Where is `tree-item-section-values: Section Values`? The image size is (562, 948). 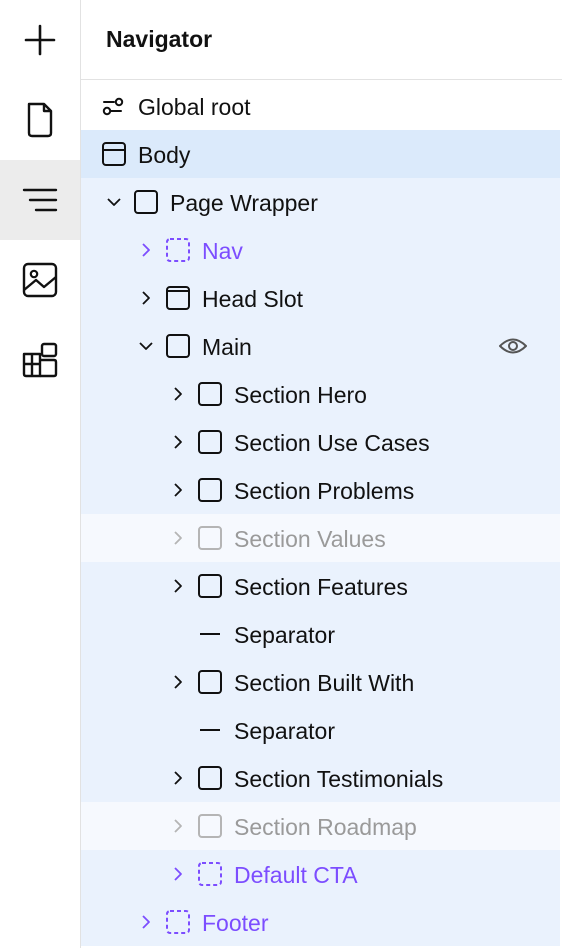 tree-item-section-values: Section Values is located at coordinates (320, 538).